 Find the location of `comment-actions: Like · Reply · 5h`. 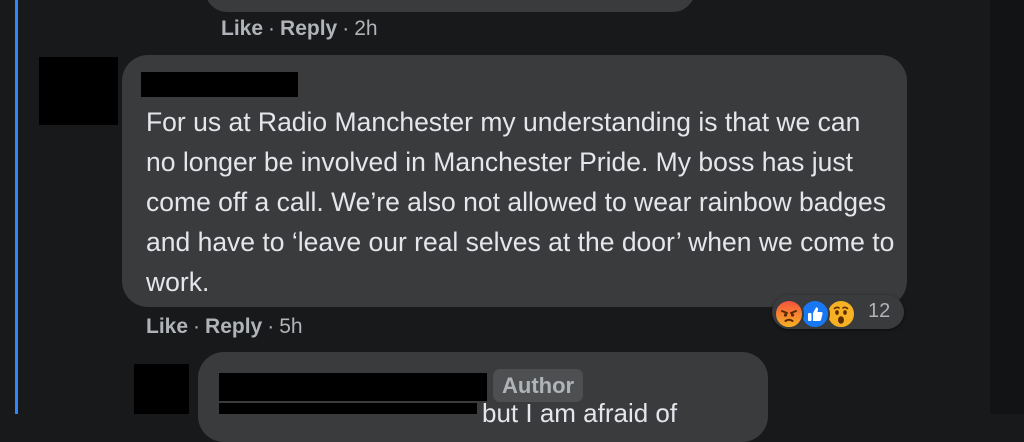

comment-actions: Like · Reply · 5h is located at coordinates (224, 327).